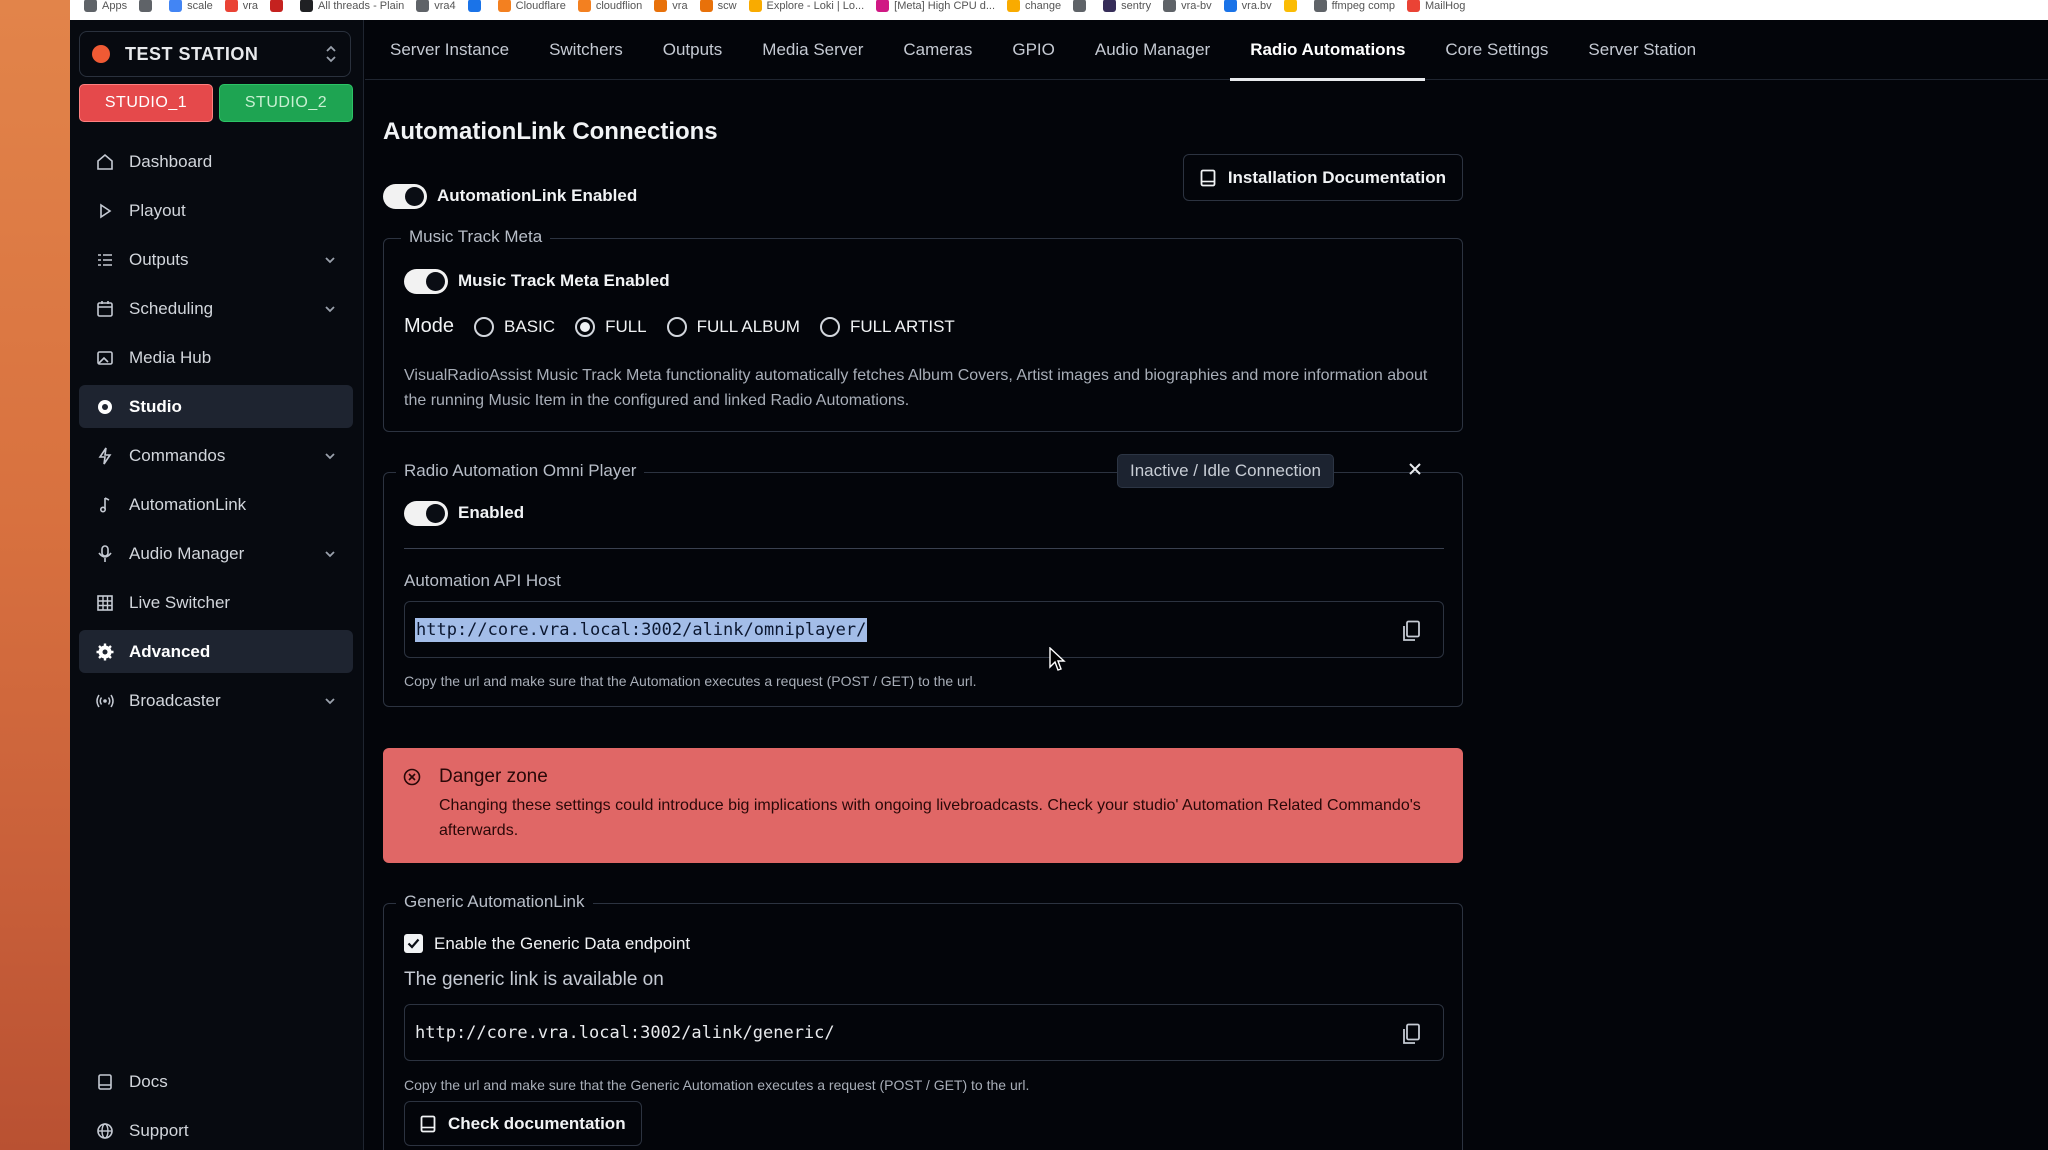 The height and width of the screenshot is (1150, 2048). I want to click on bookmark-item: sentry, so click(1127, 6).